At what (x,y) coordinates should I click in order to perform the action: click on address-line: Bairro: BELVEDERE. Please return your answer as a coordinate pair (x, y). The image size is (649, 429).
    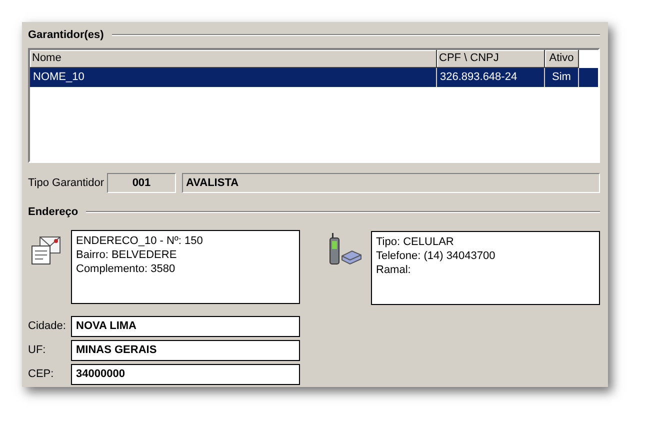
    Looking at the image, I should click on (127, 255).